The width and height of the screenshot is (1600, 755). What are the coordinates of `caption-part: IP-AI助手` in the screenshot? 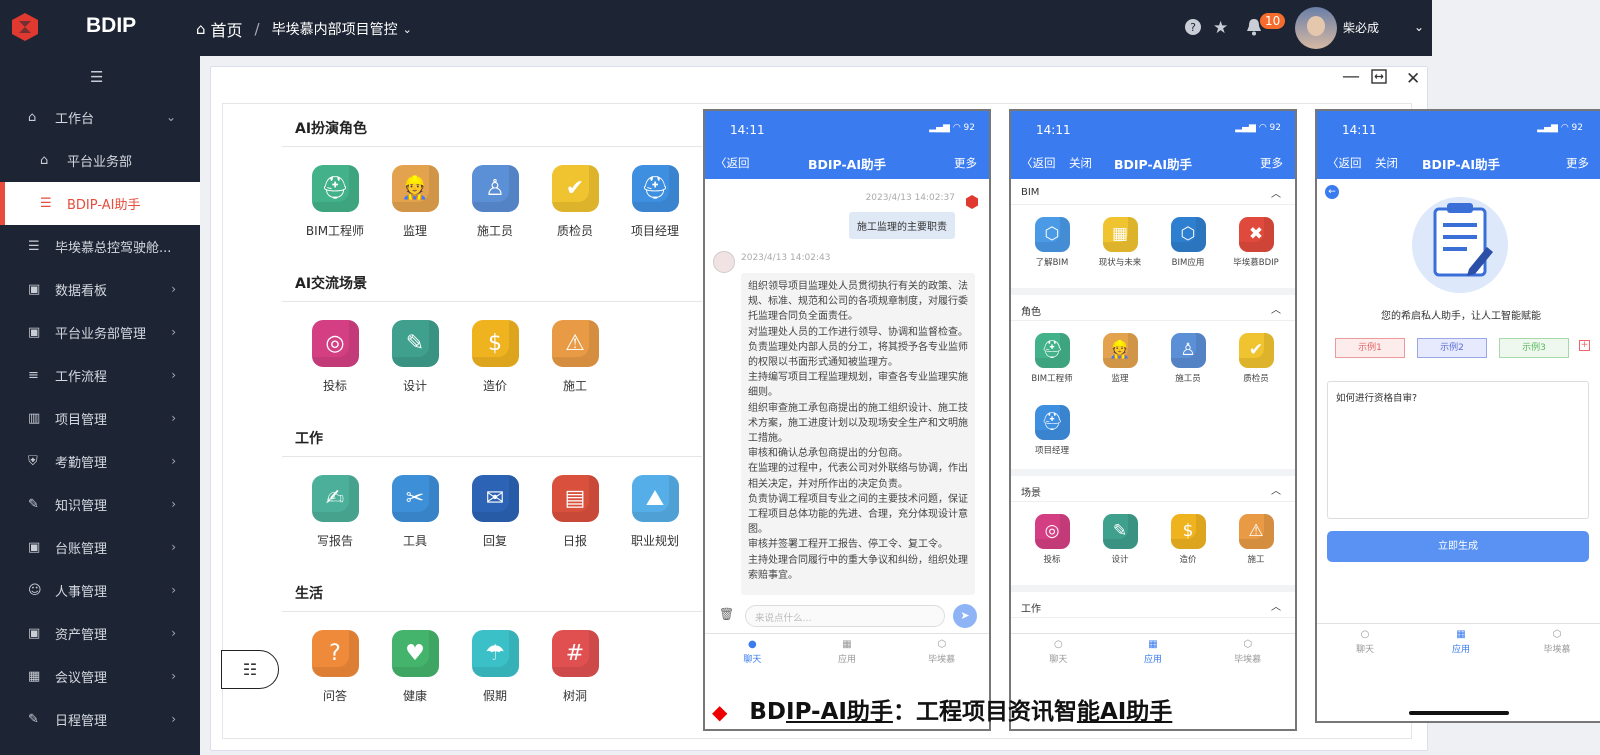 It's located at (839, 712).